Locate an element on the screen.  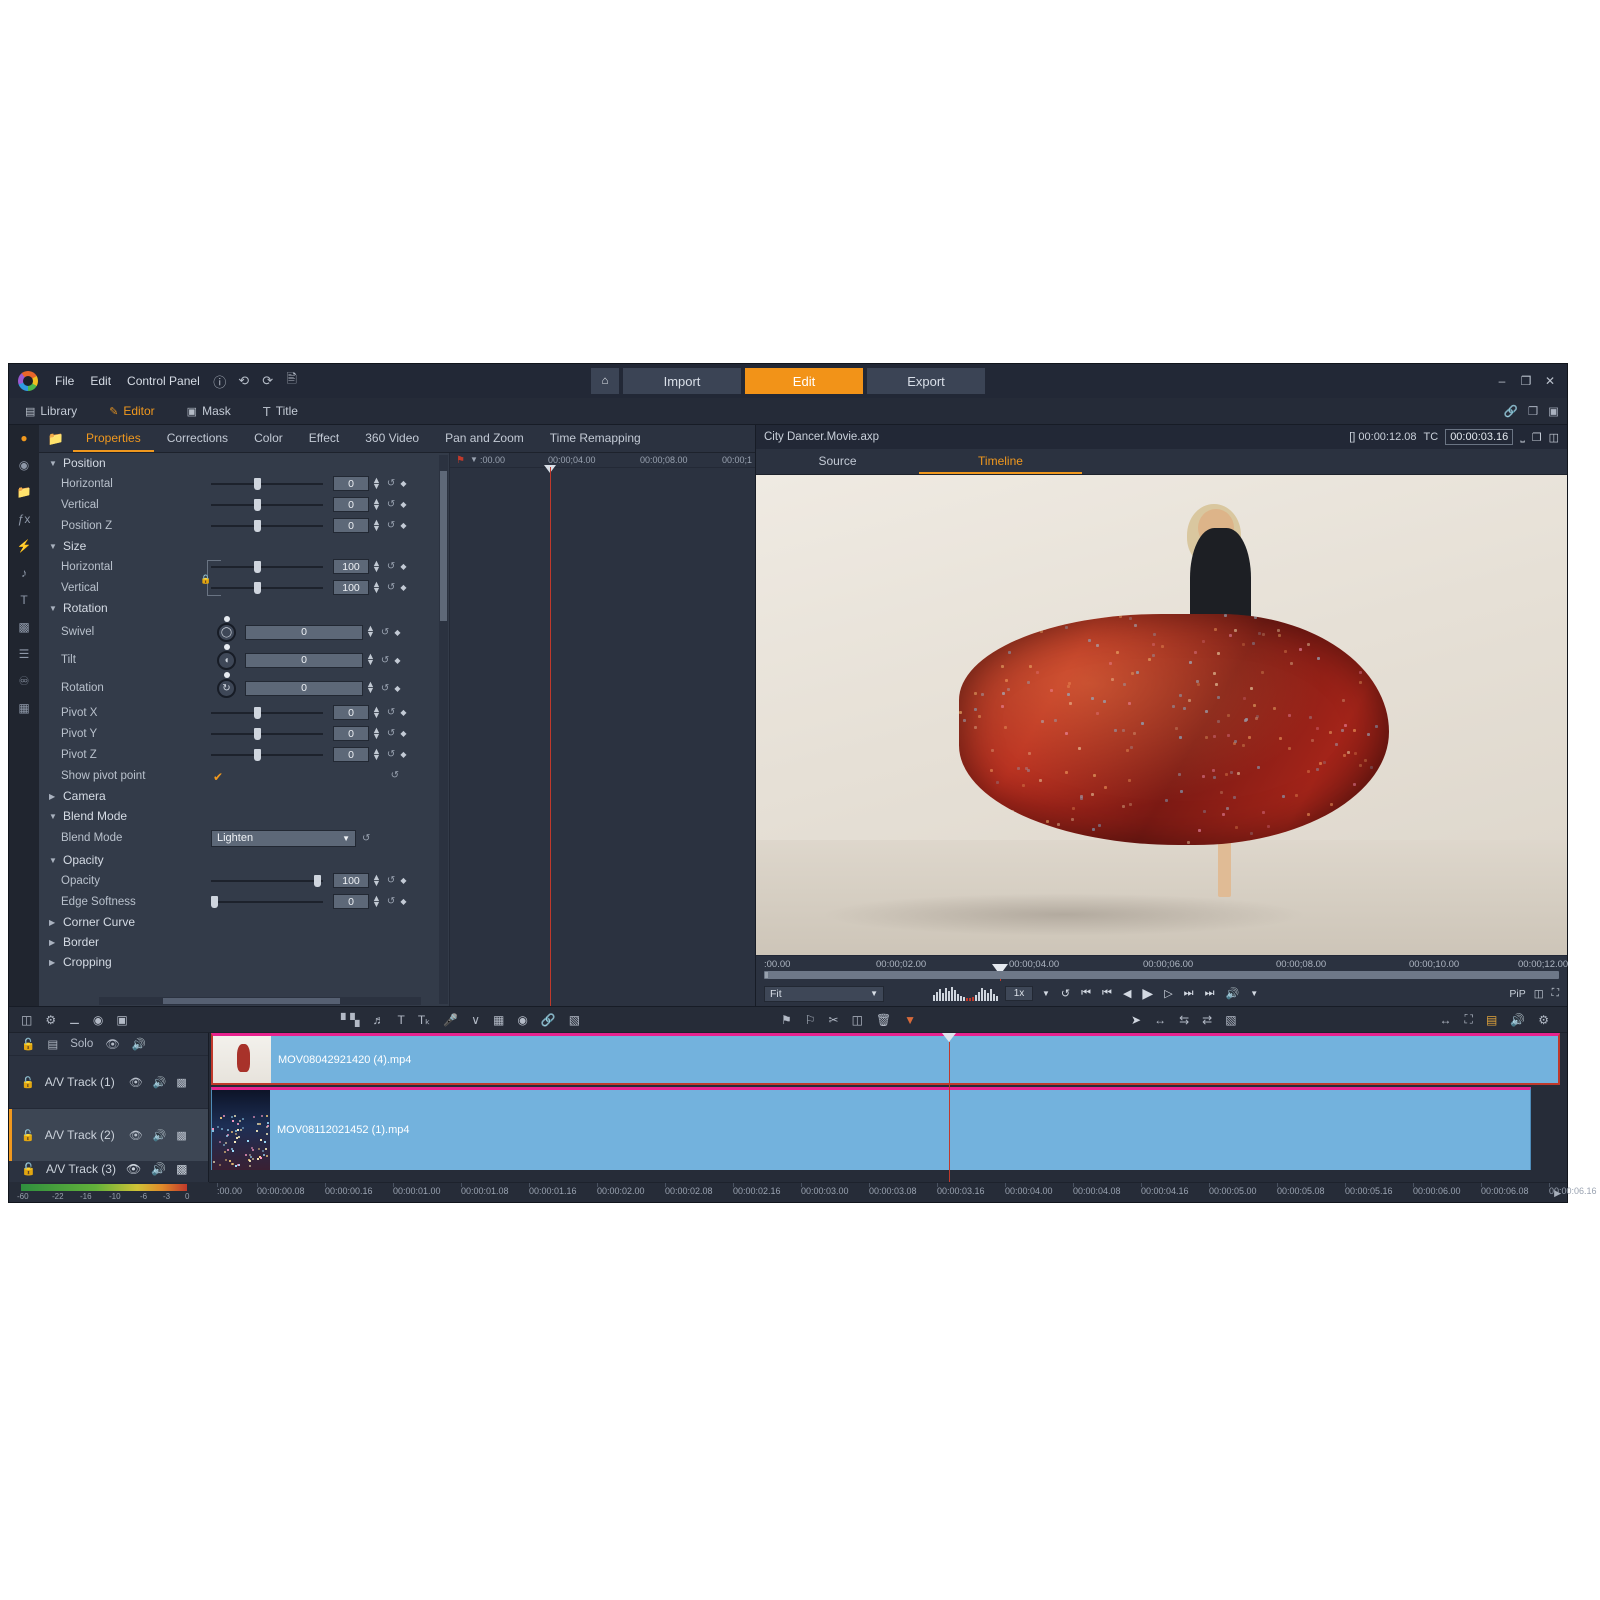
group-size: ▼ Size is located at coordinates (244, 546).